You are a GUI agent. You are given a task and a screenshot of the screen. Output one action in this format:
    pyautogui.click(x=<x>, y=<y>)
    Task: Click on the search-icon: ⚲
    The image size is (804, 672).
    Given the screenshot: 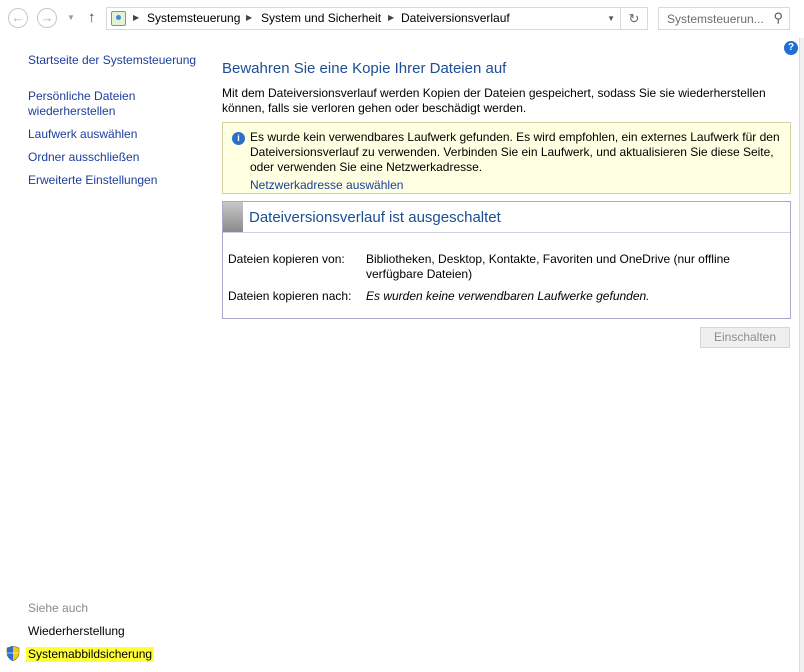 What is the action you would take?
    pyautogui.click(x=778, y=18)
    